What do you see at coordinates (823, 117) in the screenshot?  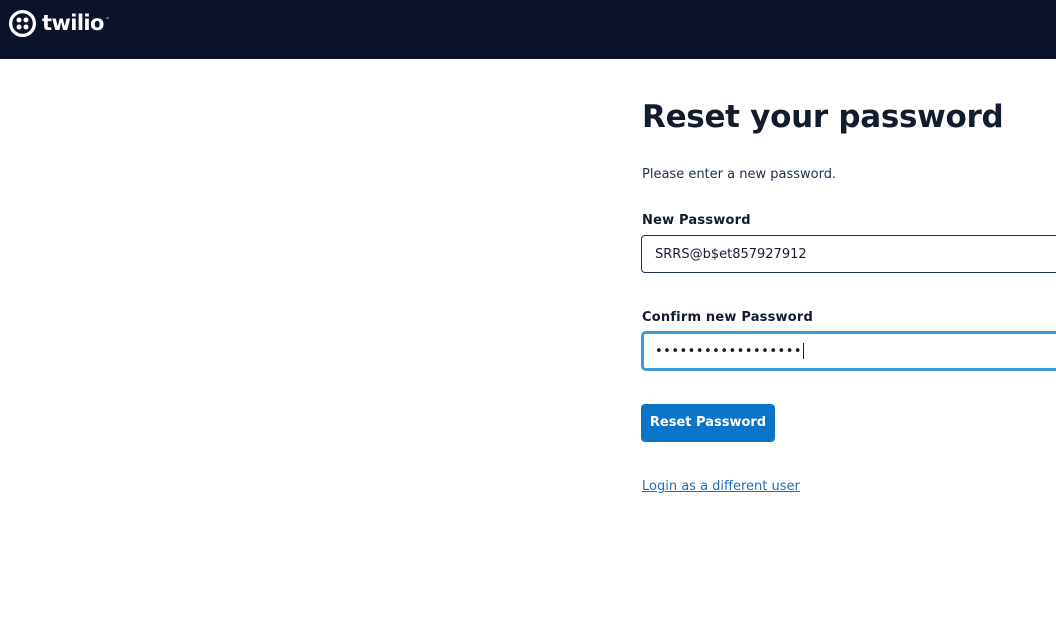 I see `page-title: Reset your password` at bounding box center [823, 117].